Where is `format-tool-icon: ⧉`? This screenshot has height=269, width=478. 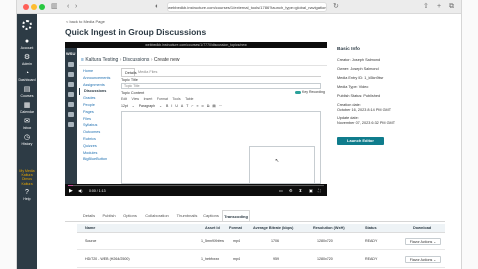 format-tool-icon: ⧉ is located at coordinates (208, 106).